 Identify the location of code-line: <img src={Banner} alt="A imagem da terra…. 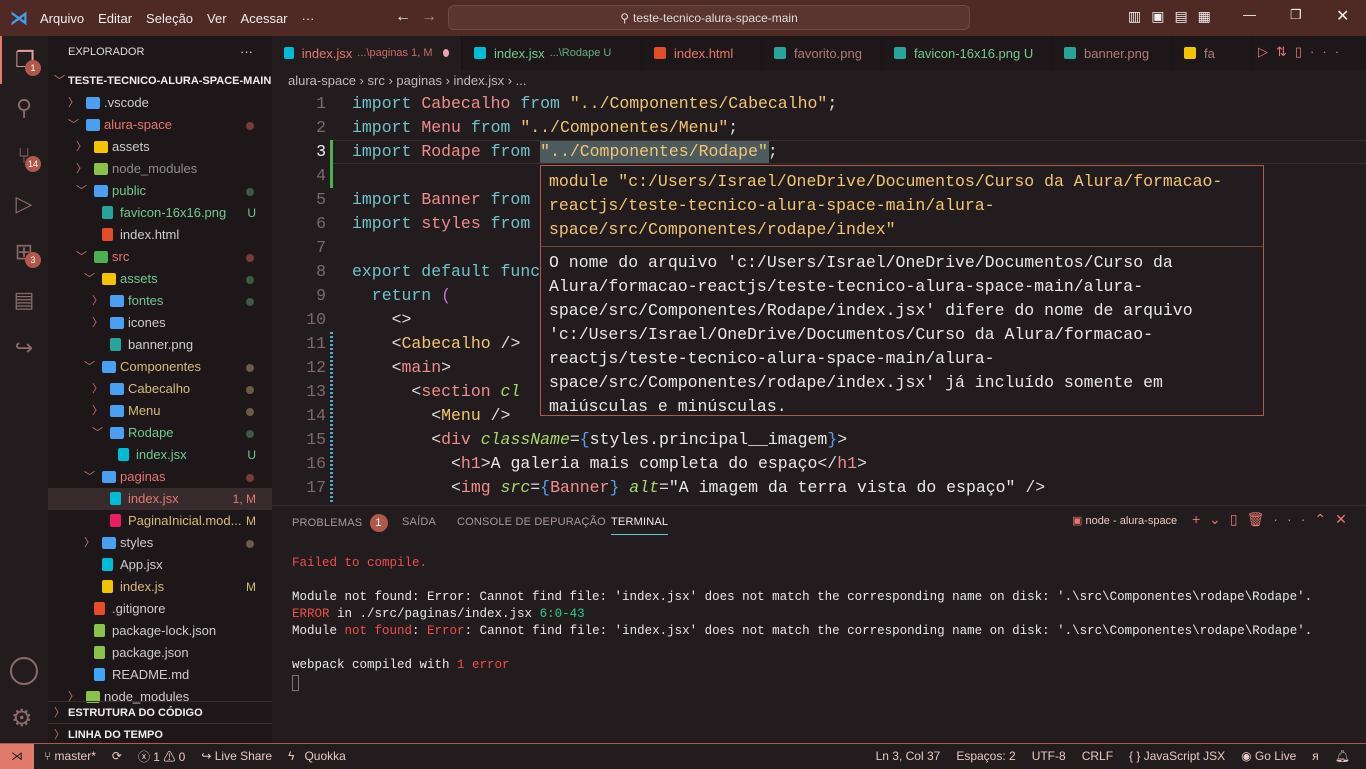
(698, 488).